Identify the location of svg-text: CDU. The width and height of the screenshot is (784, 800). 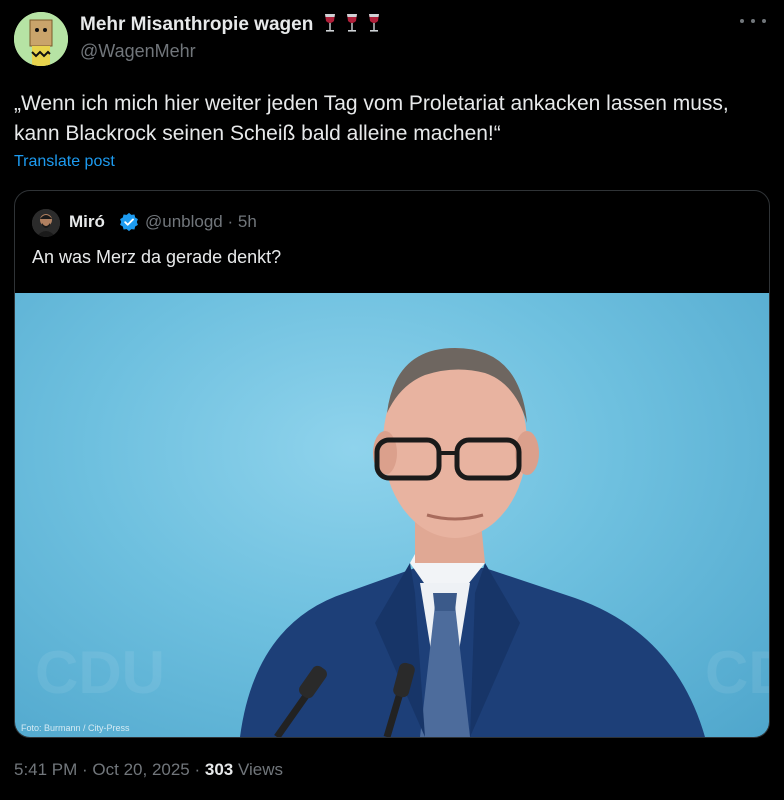
(100, 672).